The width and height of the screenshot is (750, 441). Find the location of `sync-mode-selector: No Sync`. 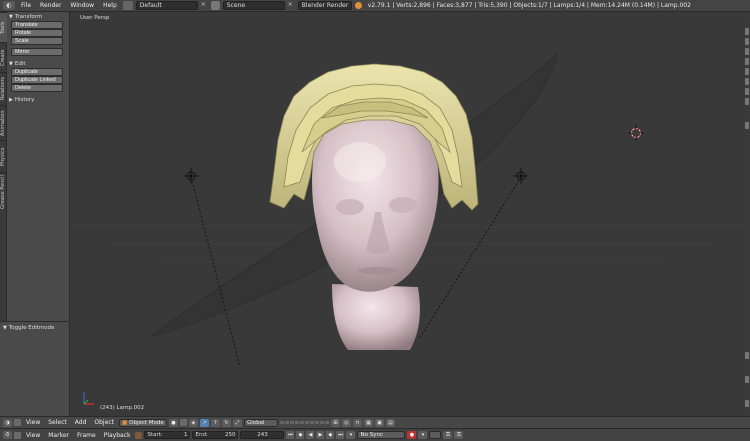

sync-mode-selector: No Sync is located at coordinates (381, 435).